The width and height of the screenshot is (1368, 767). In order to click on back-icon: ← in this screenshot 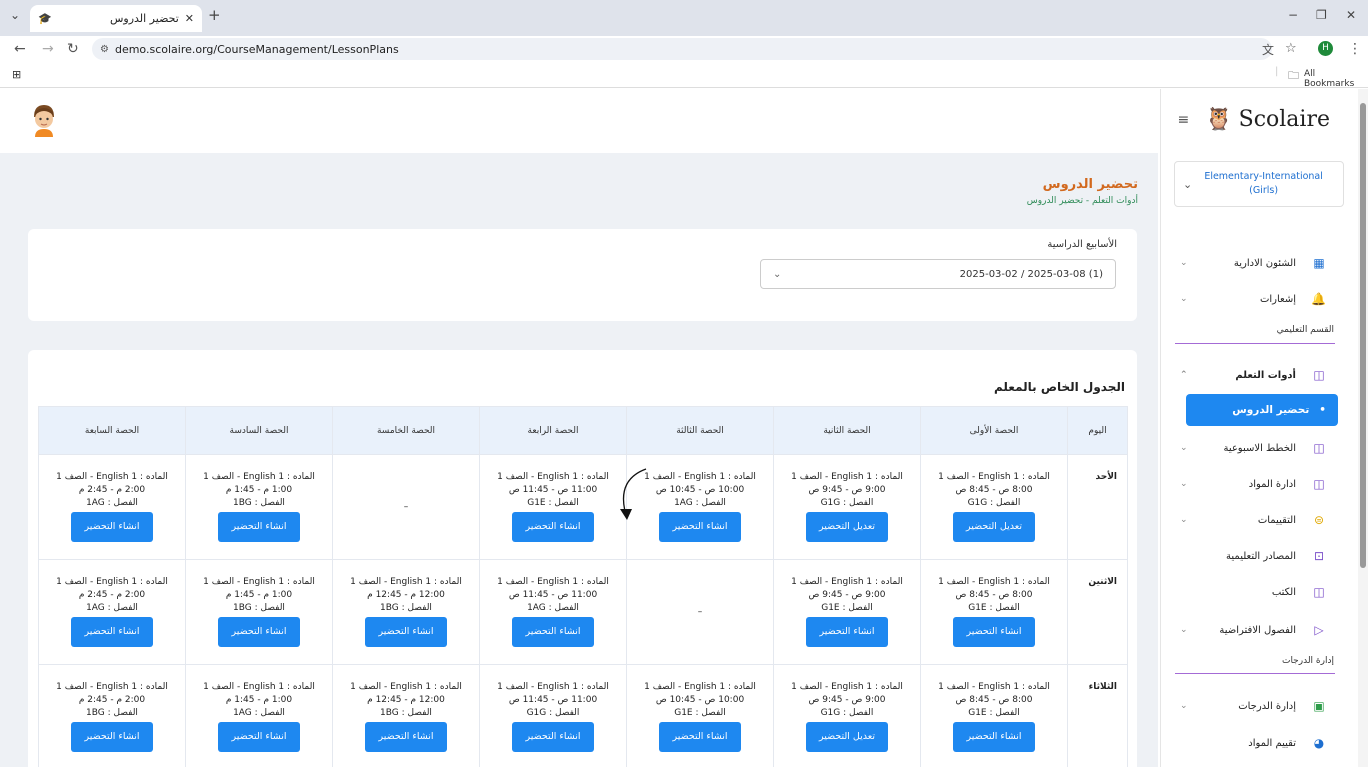, I will do `click(20, 49)`.